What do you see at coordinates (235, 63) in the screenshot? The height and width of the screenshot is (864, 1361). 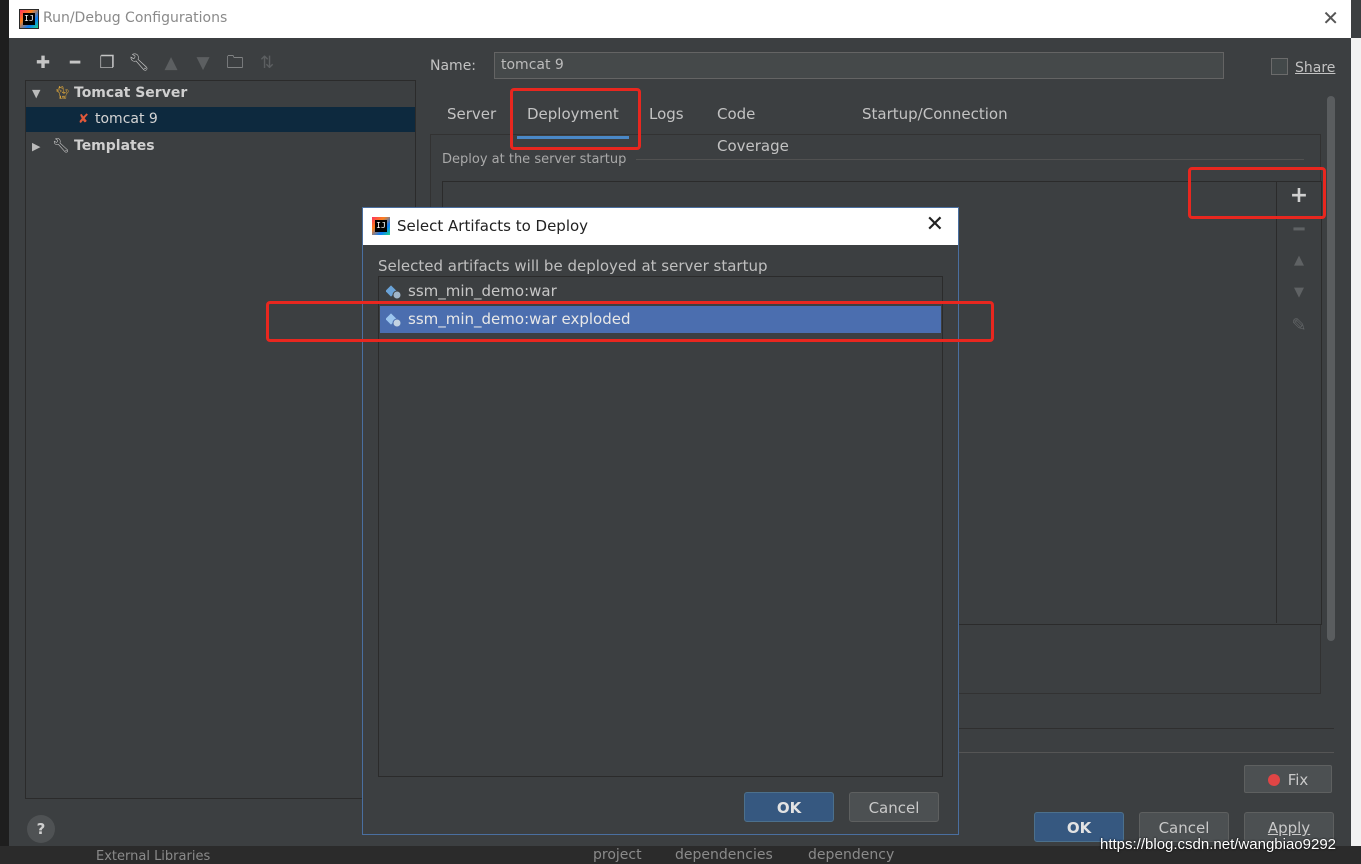 I see `folder-add-icon: 🗀` at bounding box center [235, 63].